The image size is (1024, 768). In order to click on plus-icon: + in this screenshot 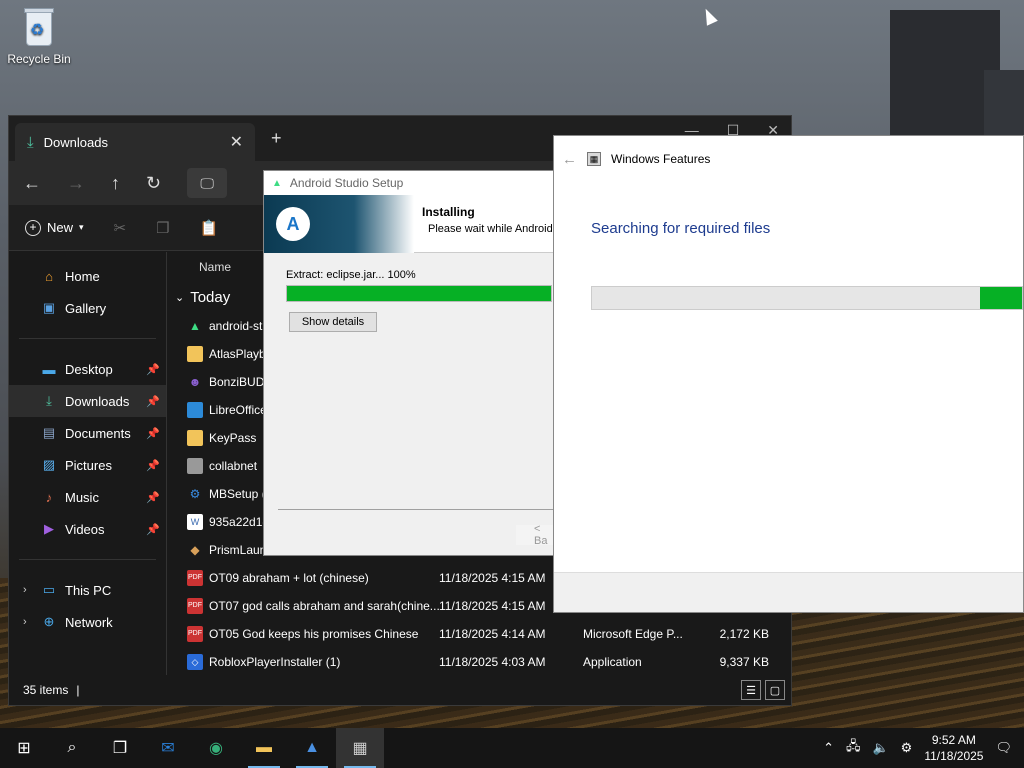, I will do `click(33, 227)`.